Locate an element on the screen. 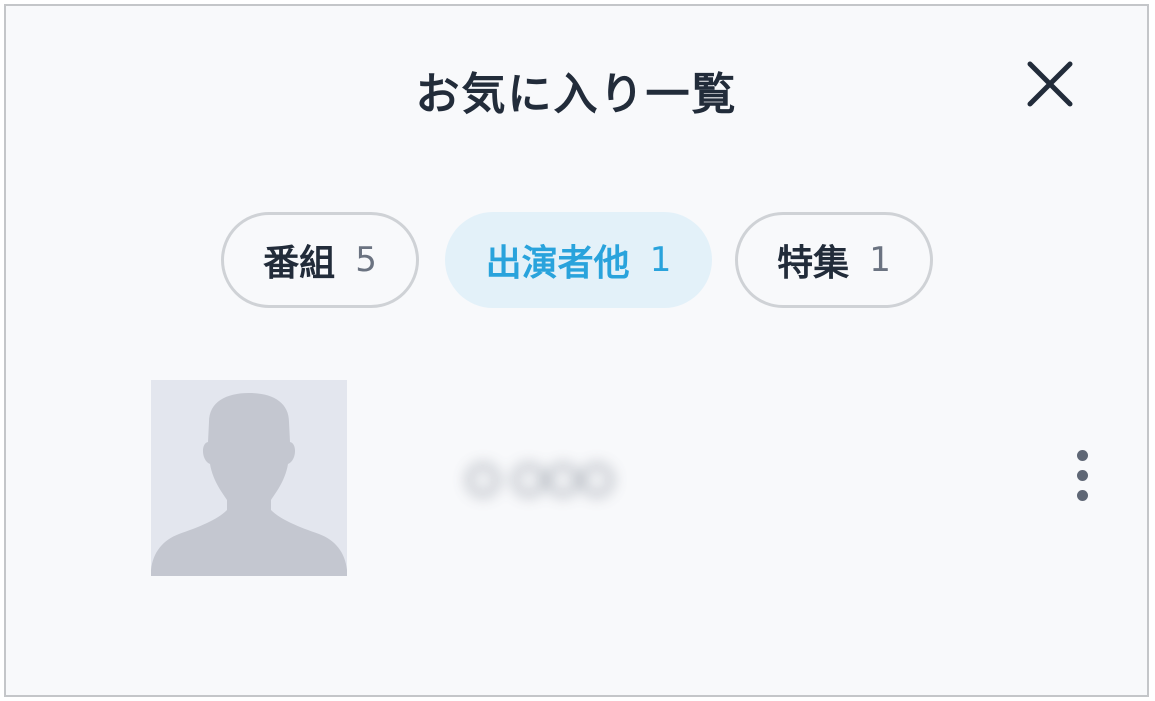 This screenshot has height=701, width=1155. more-options-button is located at coordinates (1082, 482).